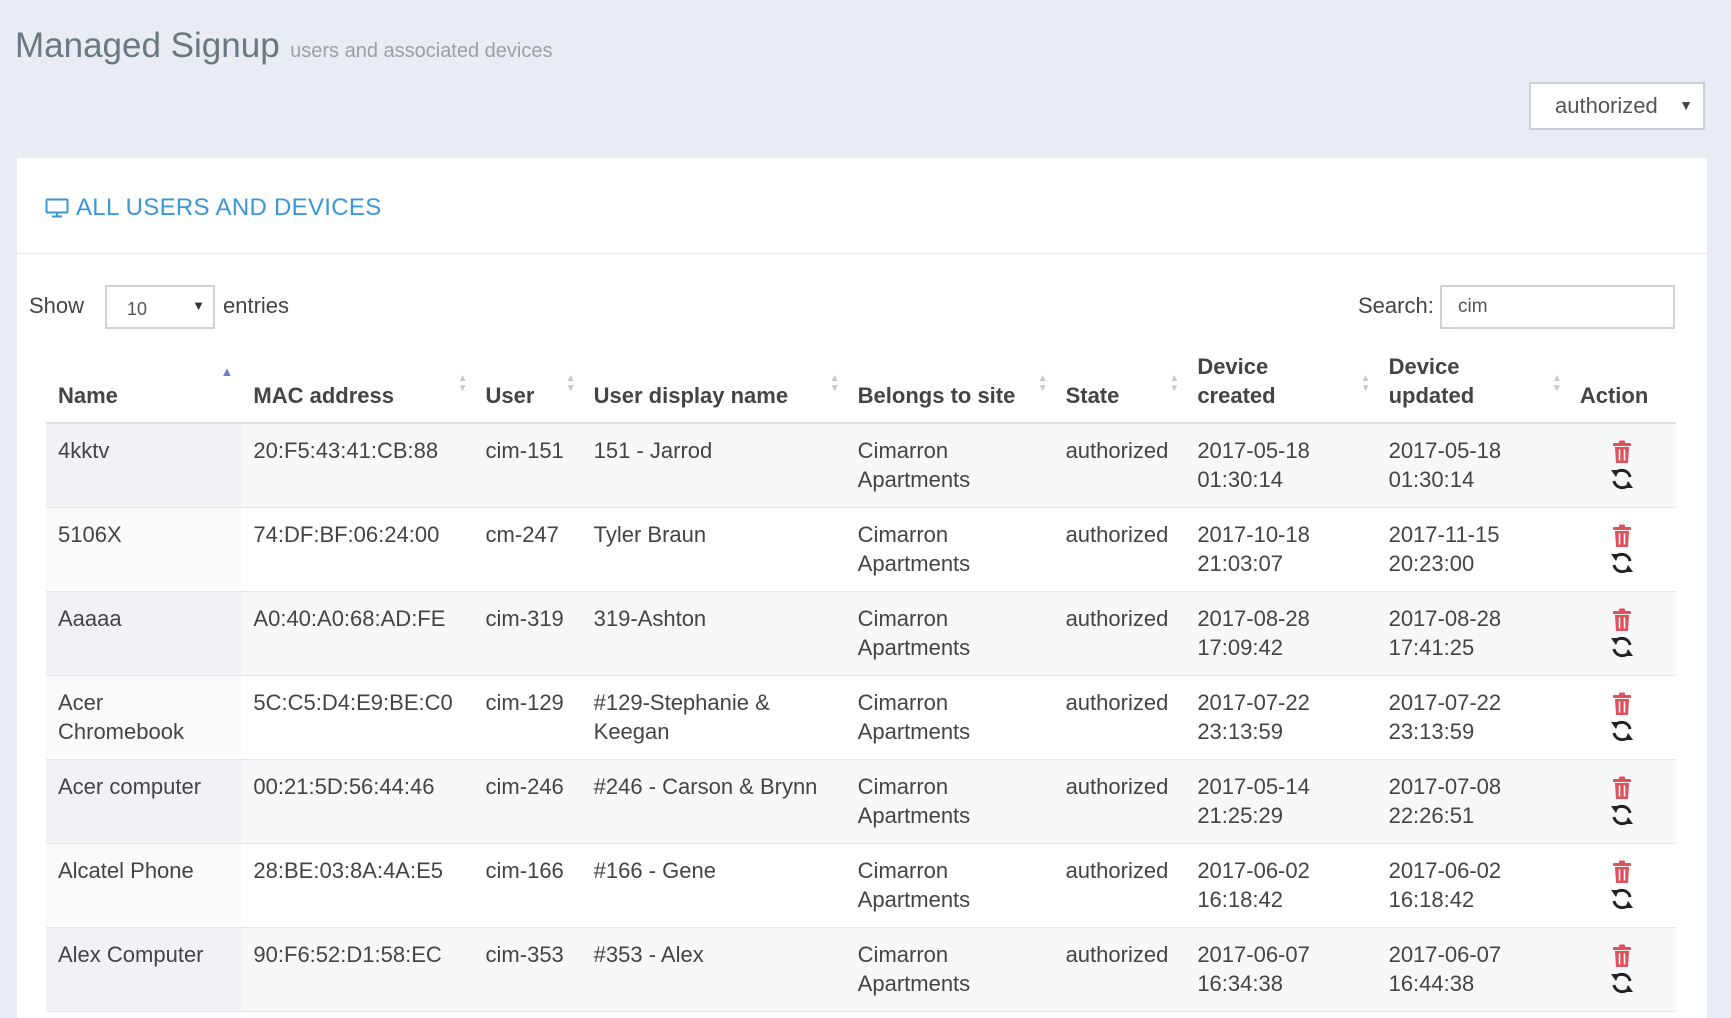 This screenshot has width=1731, height=1018. Describe the element at coordinates (713, 801) in the screenshot. I see `user-display-name-cell: #246 - Carson & Brynn` at that location.